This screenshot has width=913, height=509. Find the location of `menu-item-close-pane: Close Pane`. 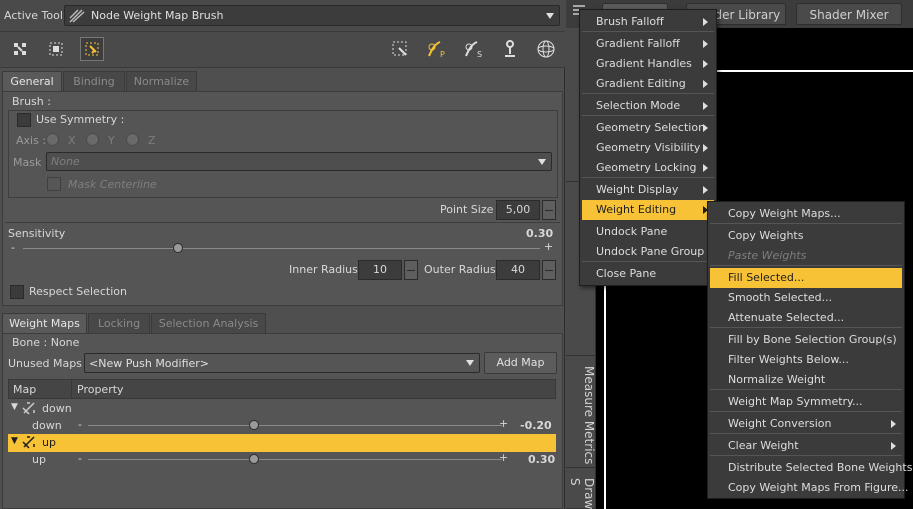

menu-item-close-pane: Close Pane is located at coordinates (648, 274).